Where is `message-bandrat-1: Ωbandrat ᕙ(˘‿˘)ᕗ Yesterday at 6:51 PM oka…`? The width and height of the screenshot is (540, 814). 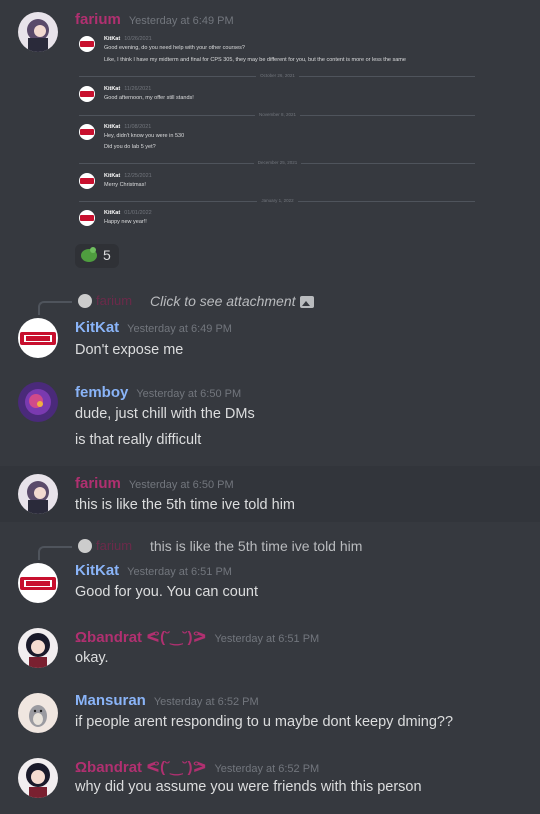 message-bandrat-1: Ωbandrat ᕙ(˘‿˘)ᕗ Yesterday at 6:51 PM oka… is located at coordinates (270, 648).